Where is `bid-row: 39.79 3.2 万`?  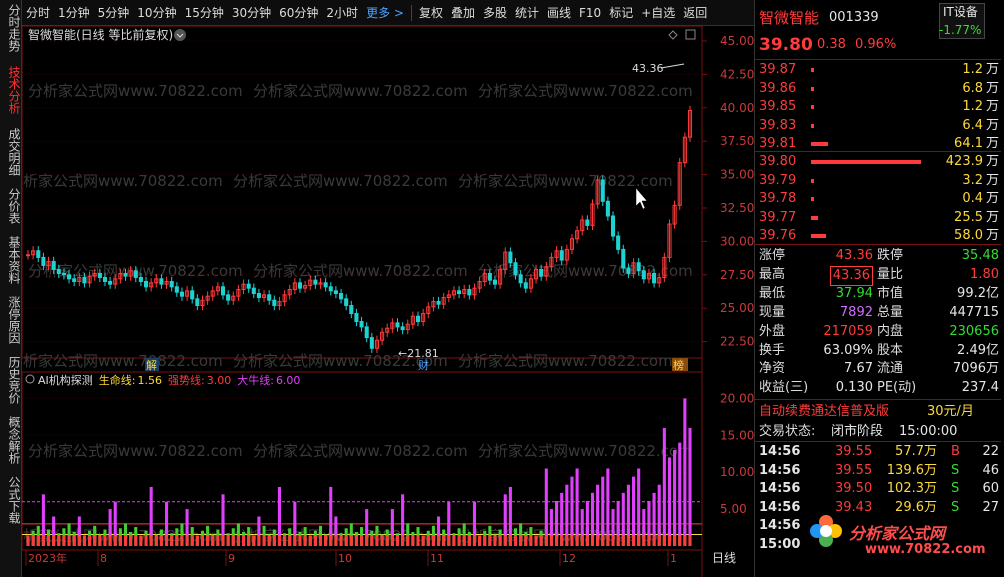
bid-row: 39.79 3.2 万 is located at coordinates (878, 181).